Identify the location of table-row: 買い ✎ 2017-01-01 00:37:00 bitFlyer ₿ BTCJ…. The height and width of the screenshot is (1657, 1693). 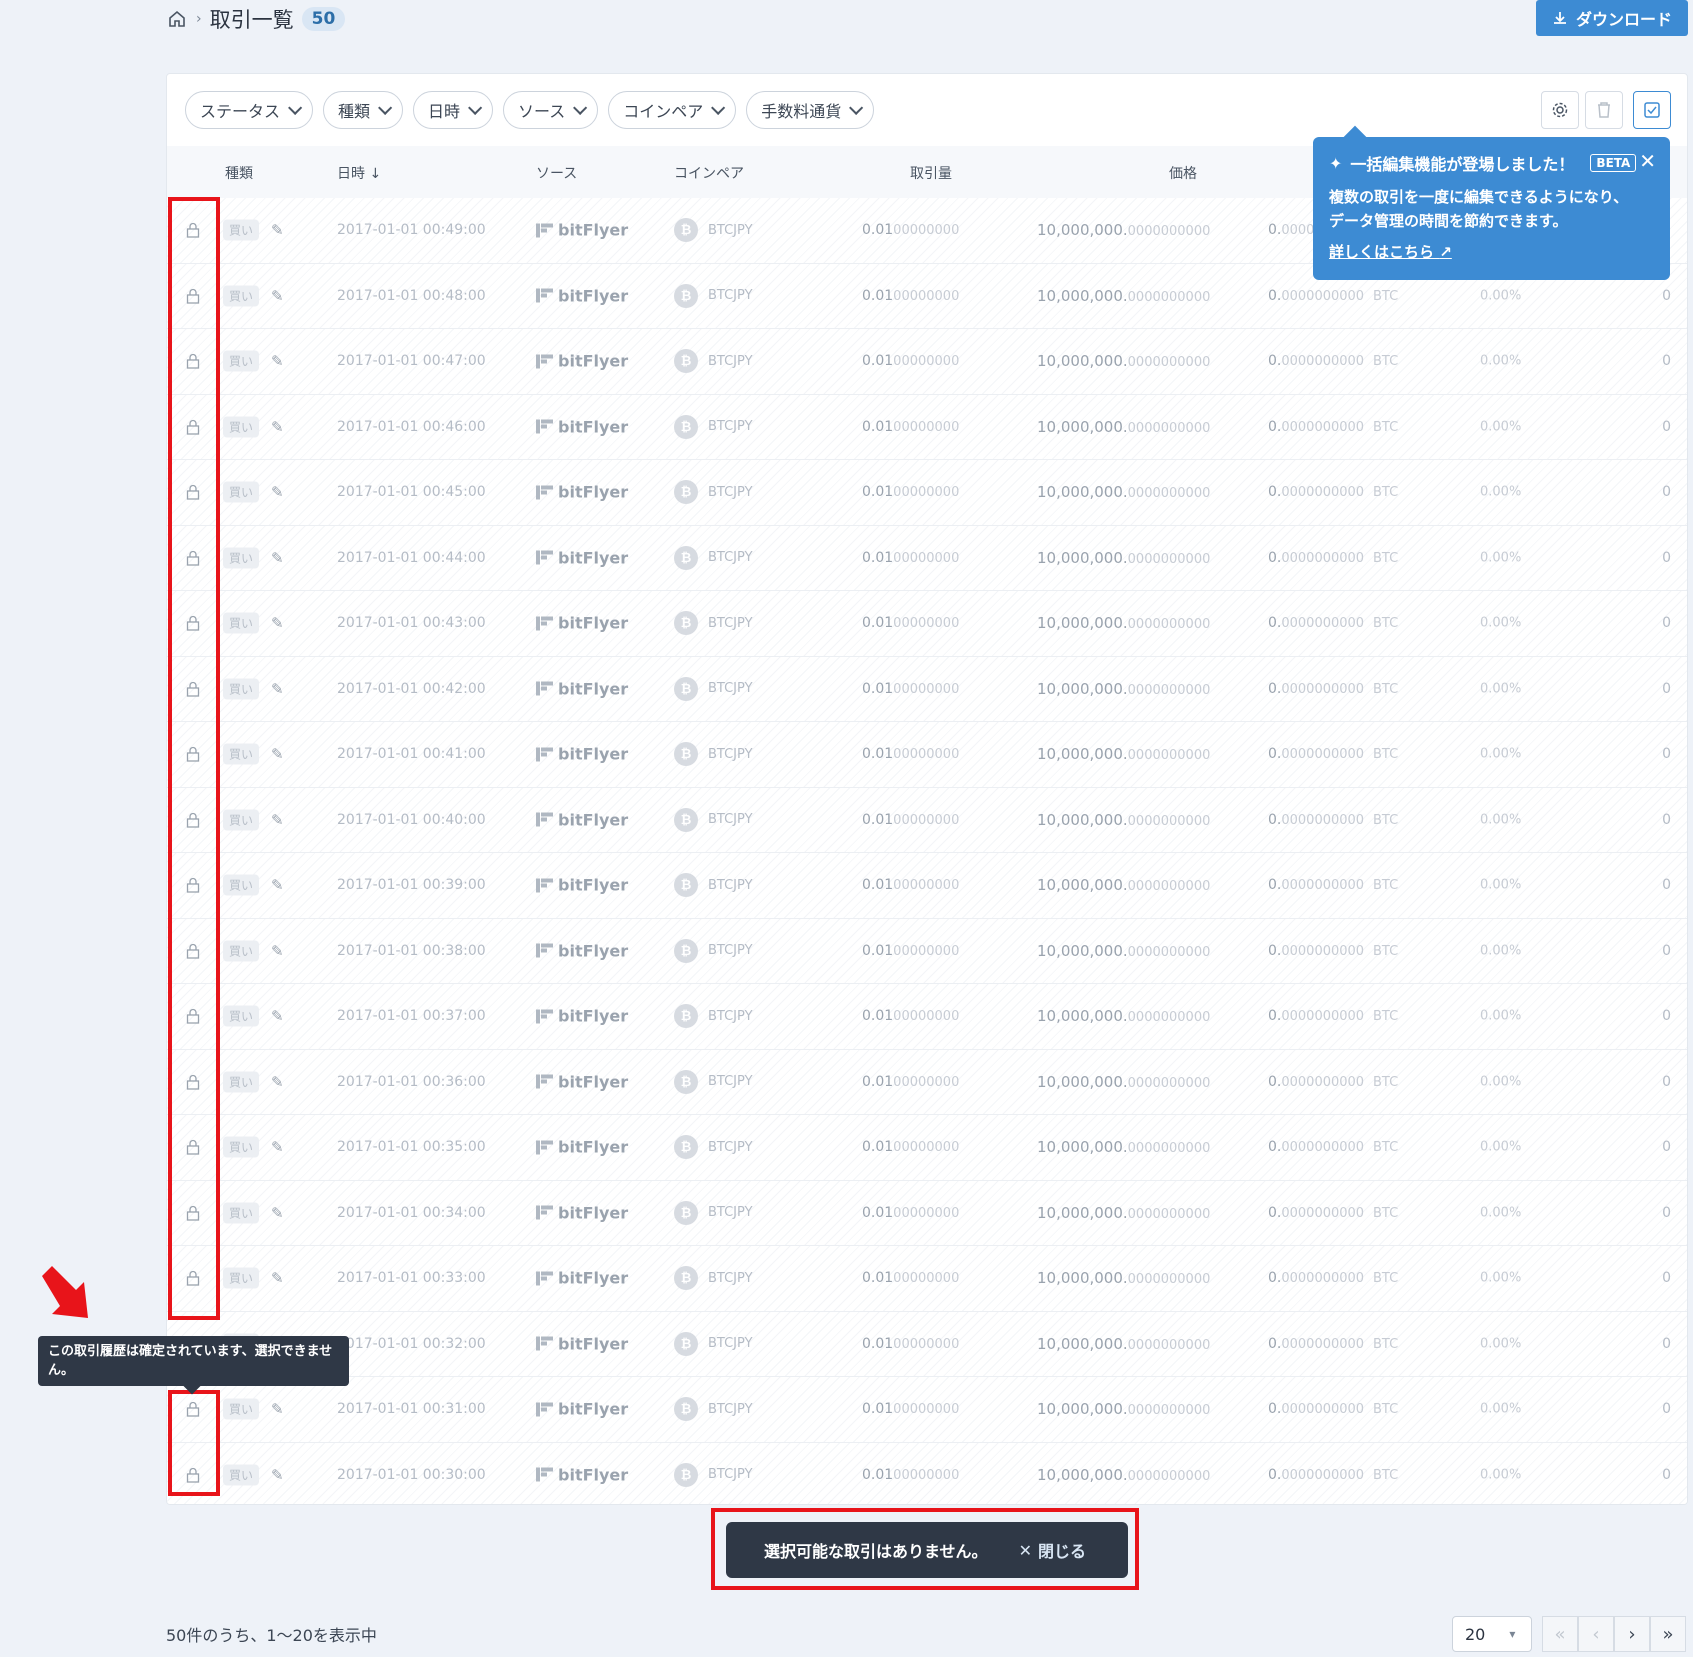
(927, 1017).